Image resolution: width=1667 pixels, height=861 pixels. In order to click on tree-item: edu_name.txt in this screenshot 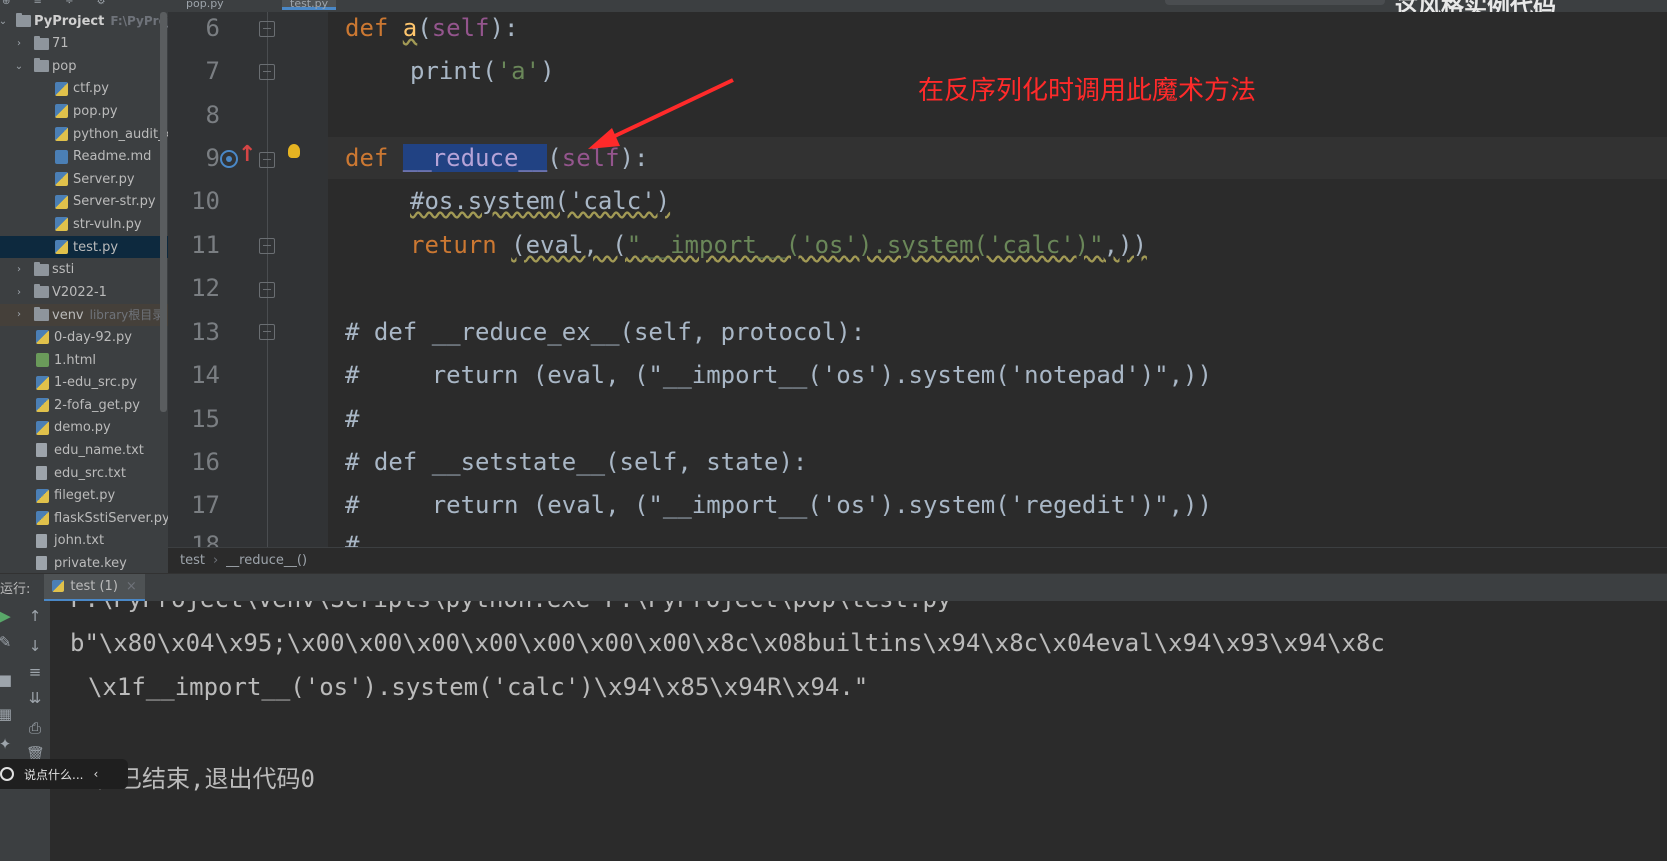, I will do `click(84, 450)`.